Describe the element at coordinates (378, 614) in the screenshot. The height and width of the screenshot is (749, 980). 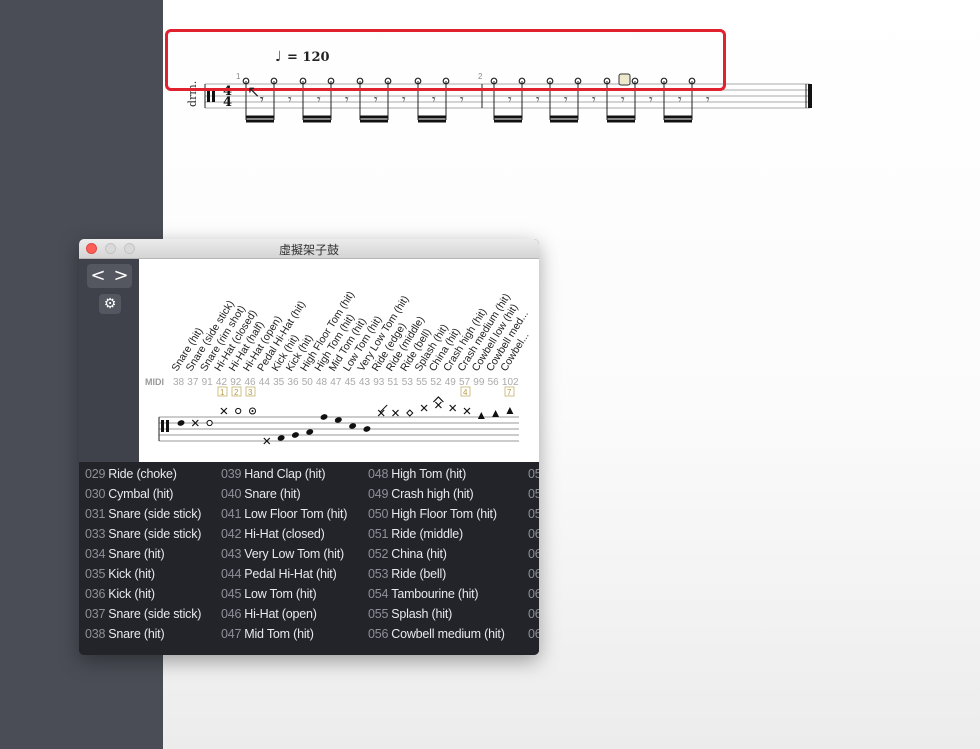
I see `list-item-number: 055` at that location.